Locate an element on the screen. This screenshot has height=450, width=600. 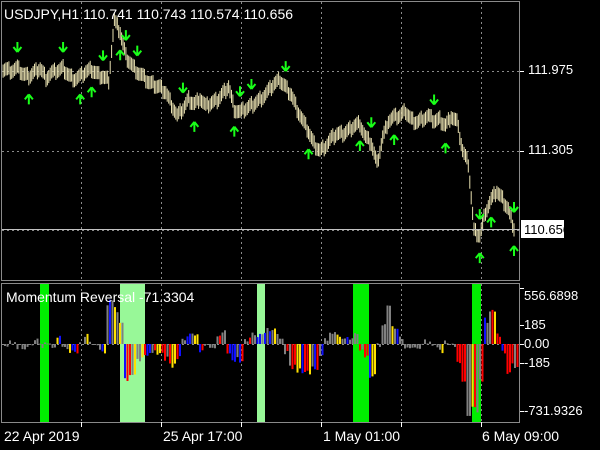
current-price-label: 110.656 is located at coordinates (547, 229).